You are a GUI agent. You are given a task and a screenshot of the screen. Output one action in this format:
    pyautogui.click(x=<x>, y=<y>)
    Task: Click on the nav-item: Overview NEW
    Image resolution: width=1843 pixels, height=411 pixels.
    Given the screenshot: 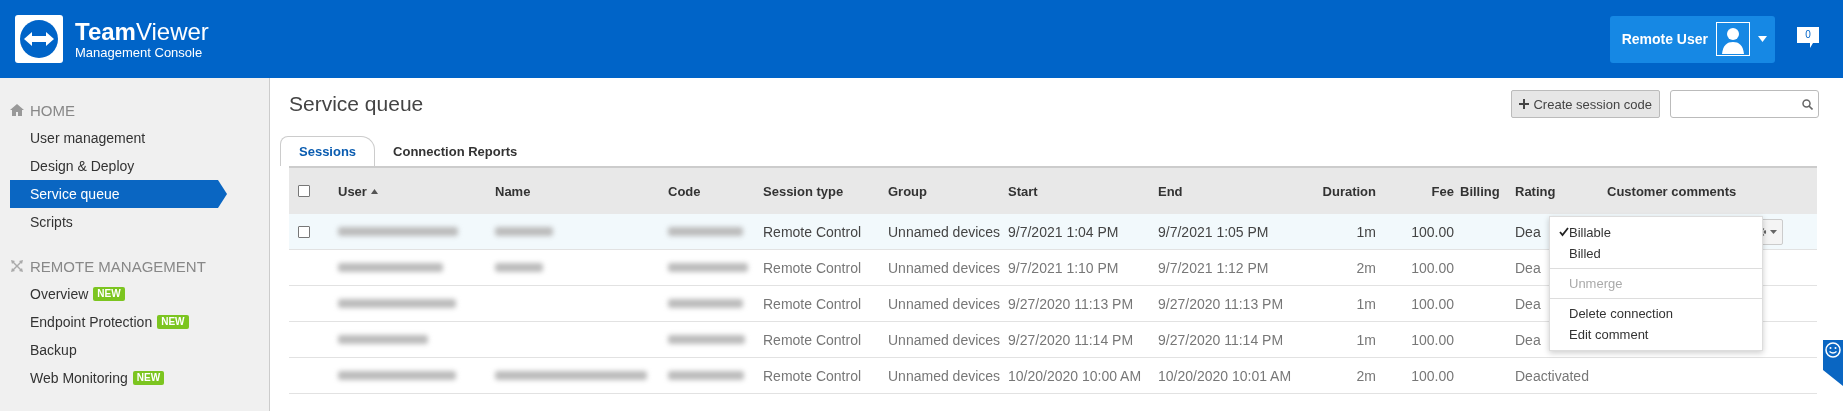 What is the action you would take?
    pyautogui.click(x=114, y=294)
    